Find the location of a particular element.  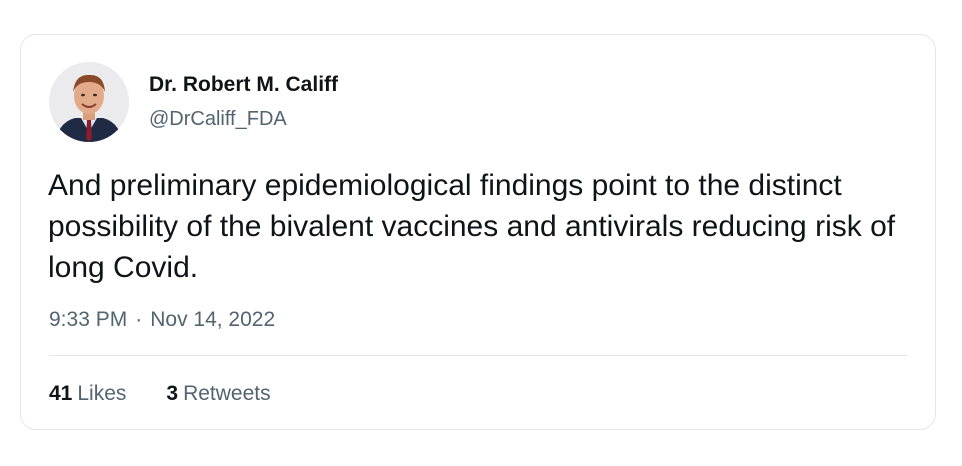

likes-stat: 41 Likes is located at coordinates (87, 394).